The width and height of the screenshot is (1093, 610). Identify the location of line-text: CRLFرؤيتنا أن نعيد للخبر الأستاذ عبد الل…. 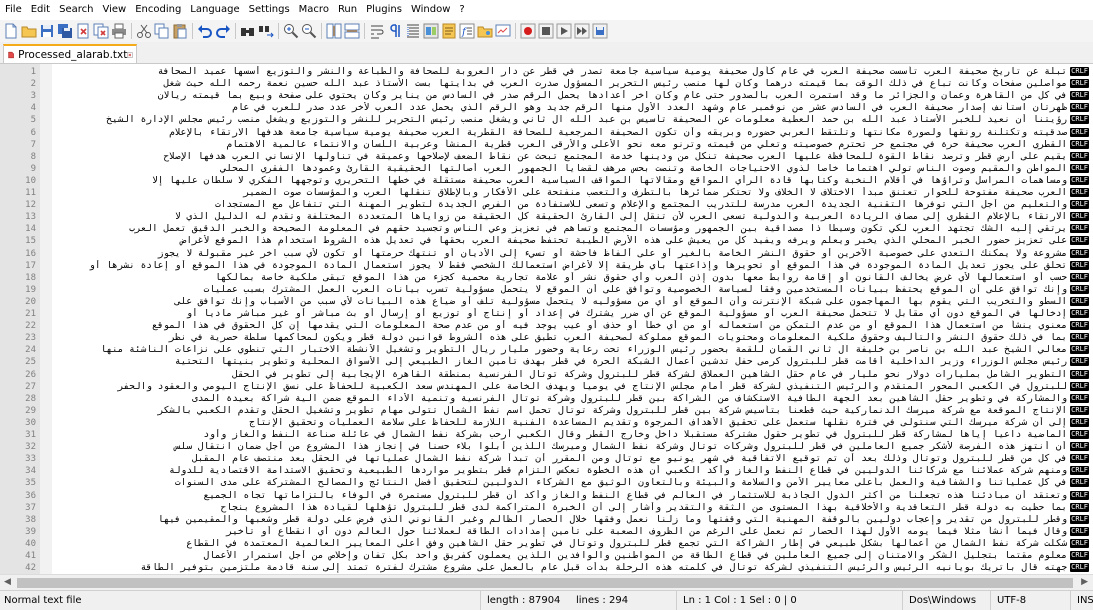
(574, 120).